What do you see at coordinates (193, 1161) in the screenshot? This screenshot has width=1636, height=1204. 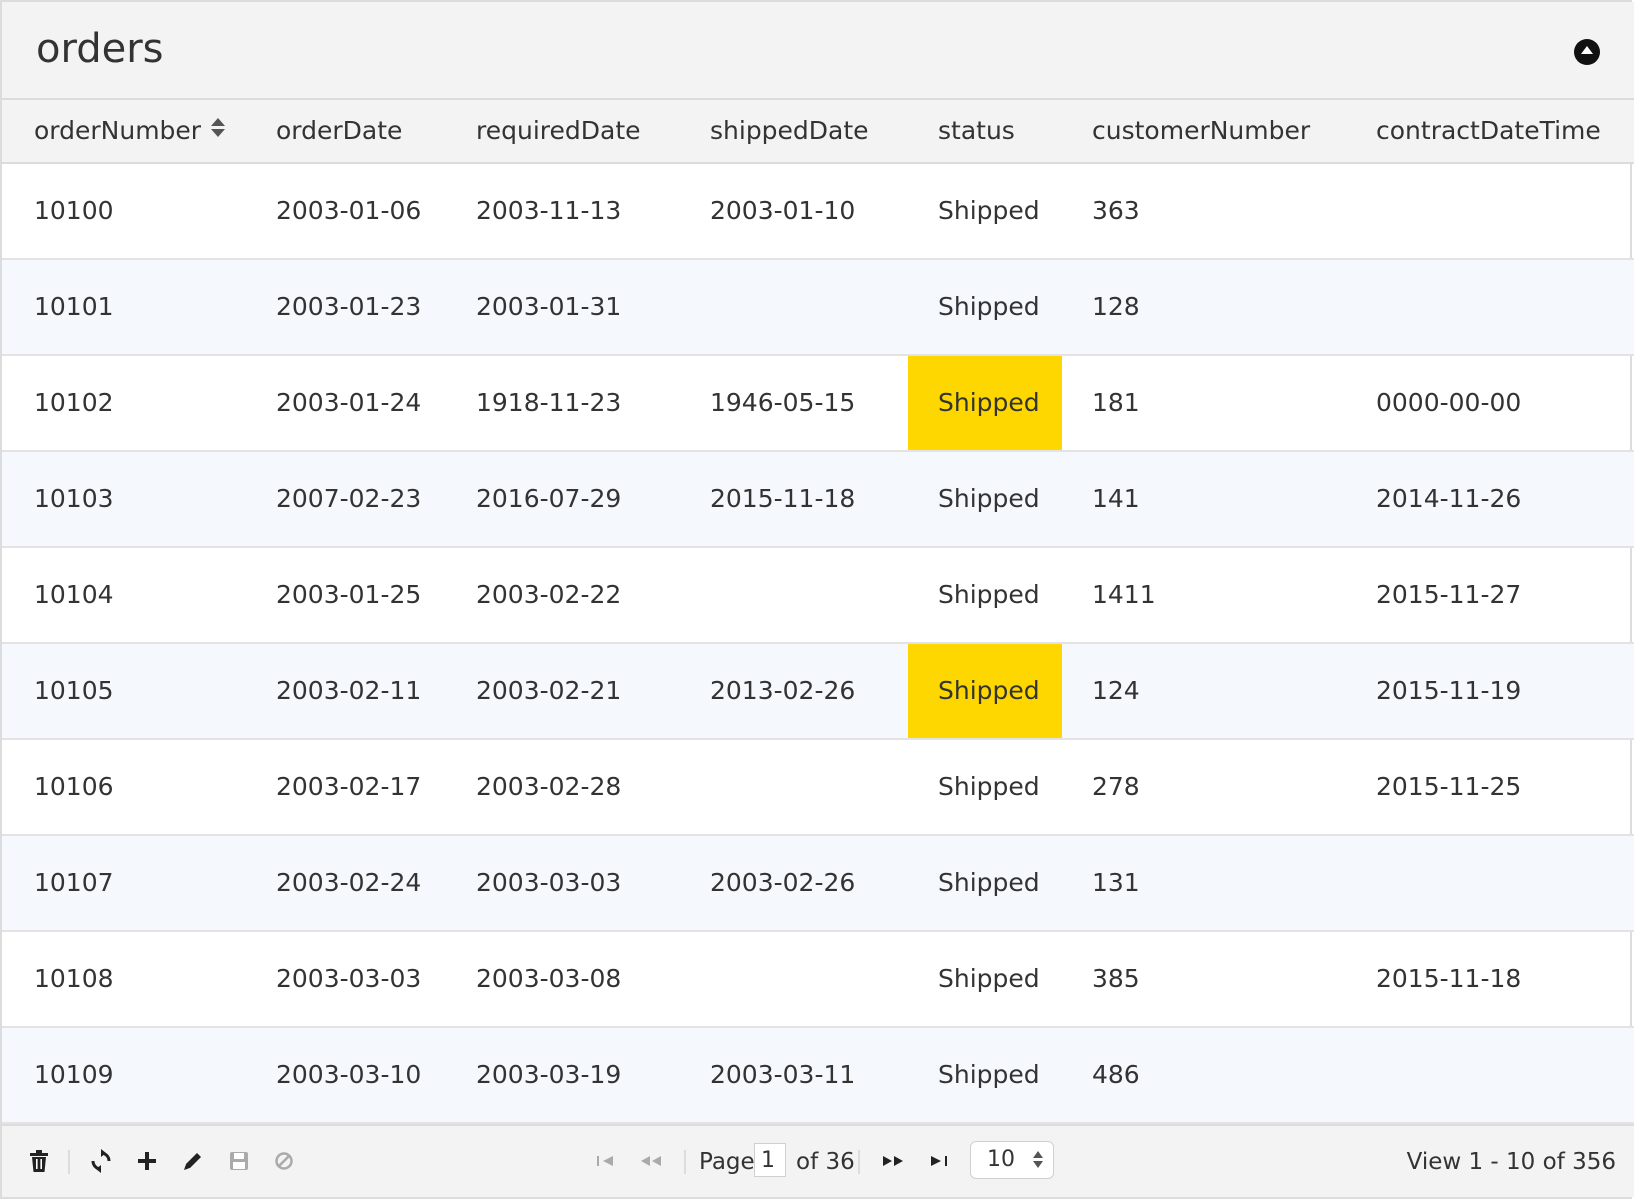 I see `edit-icon` at bounding box center [193, 1161].